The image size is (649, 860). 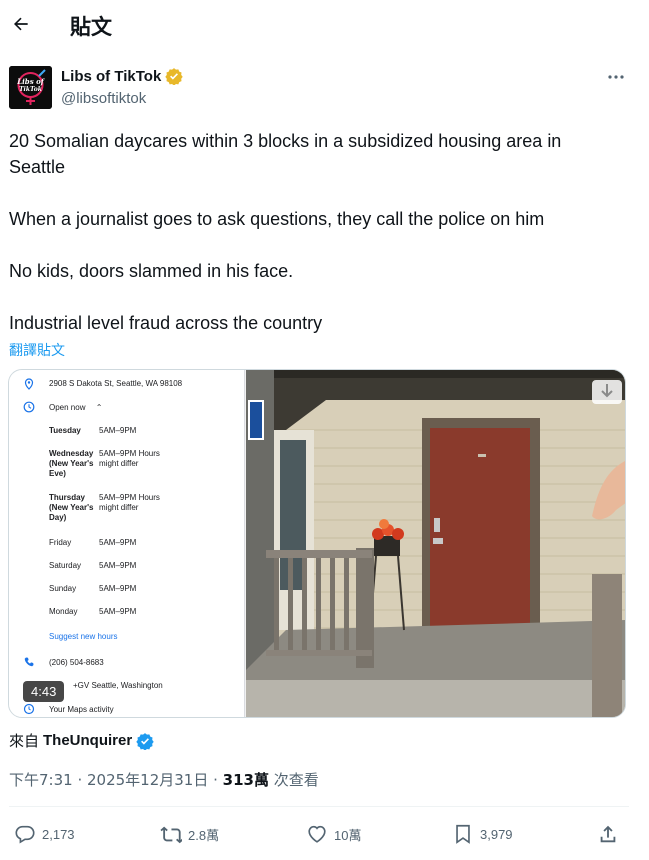 What do you see at coordinates (91, 27) in the screenshot?
I see `page-title: 貼文` at bounding box center [91, 27].